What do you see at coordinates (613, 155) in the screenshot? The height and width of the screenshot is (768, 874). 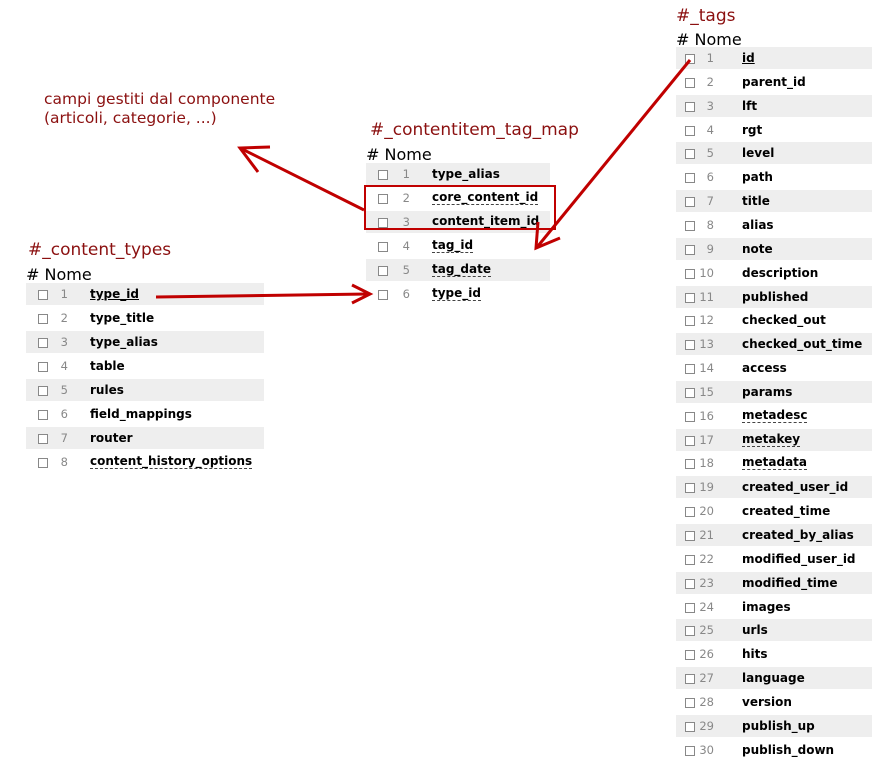 I see `arrow-tag-id` at bounding box center [613, 155].